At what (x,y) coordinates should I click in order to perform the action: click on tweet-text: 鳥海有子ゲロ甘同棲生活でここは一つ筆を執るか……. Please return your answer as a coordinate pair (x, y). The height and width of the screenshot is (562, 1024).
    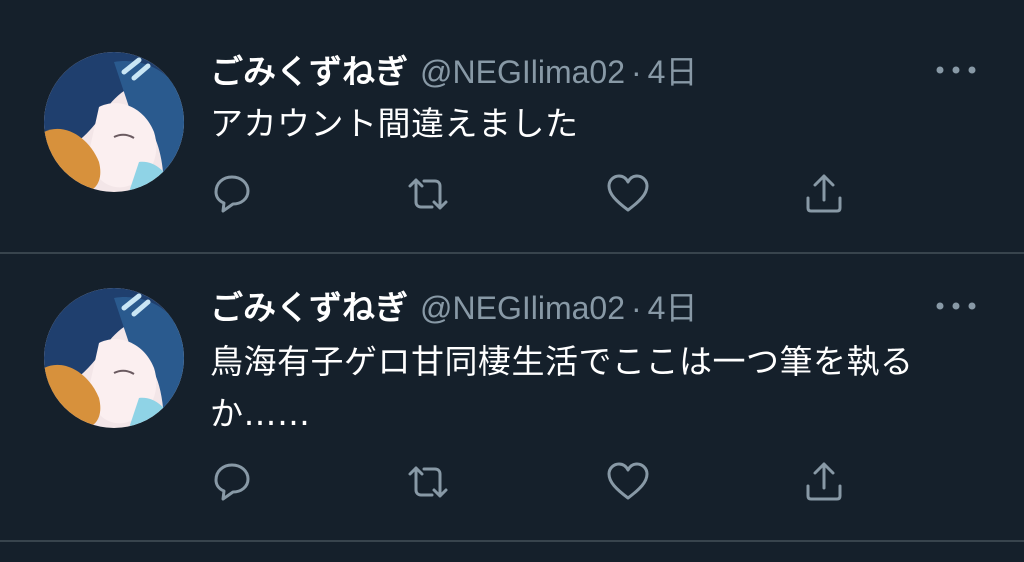
    Looking at the image, I should click on (562, 387).